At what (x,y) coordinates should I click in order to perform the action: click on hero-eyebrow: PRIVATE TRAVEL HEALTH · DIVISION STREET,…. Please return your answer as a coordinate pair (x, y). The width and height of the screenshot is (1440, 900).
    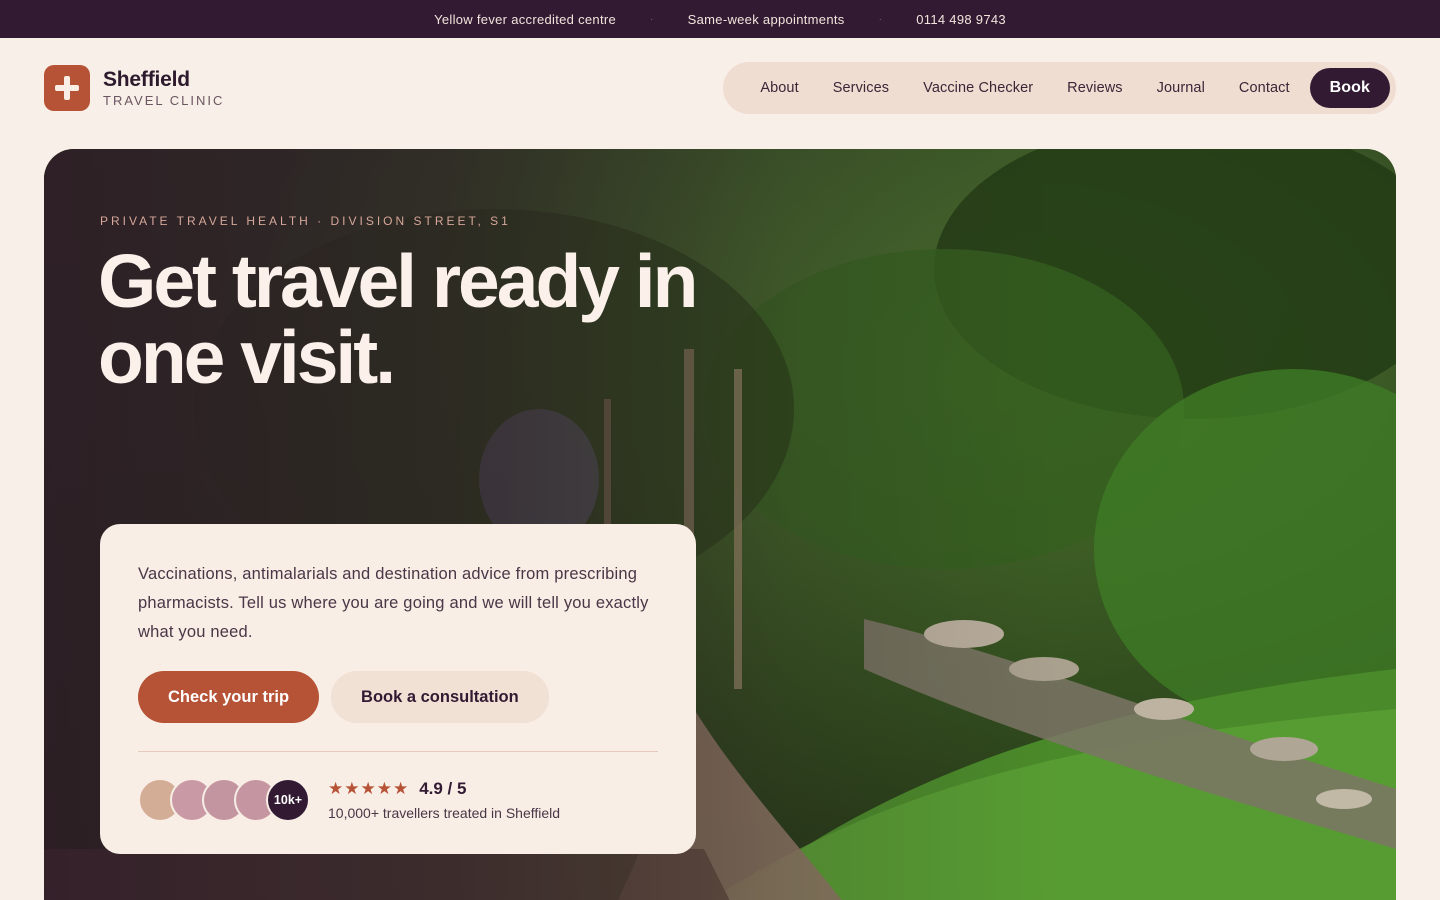
    Looking at the image, I should click on (305, 221).